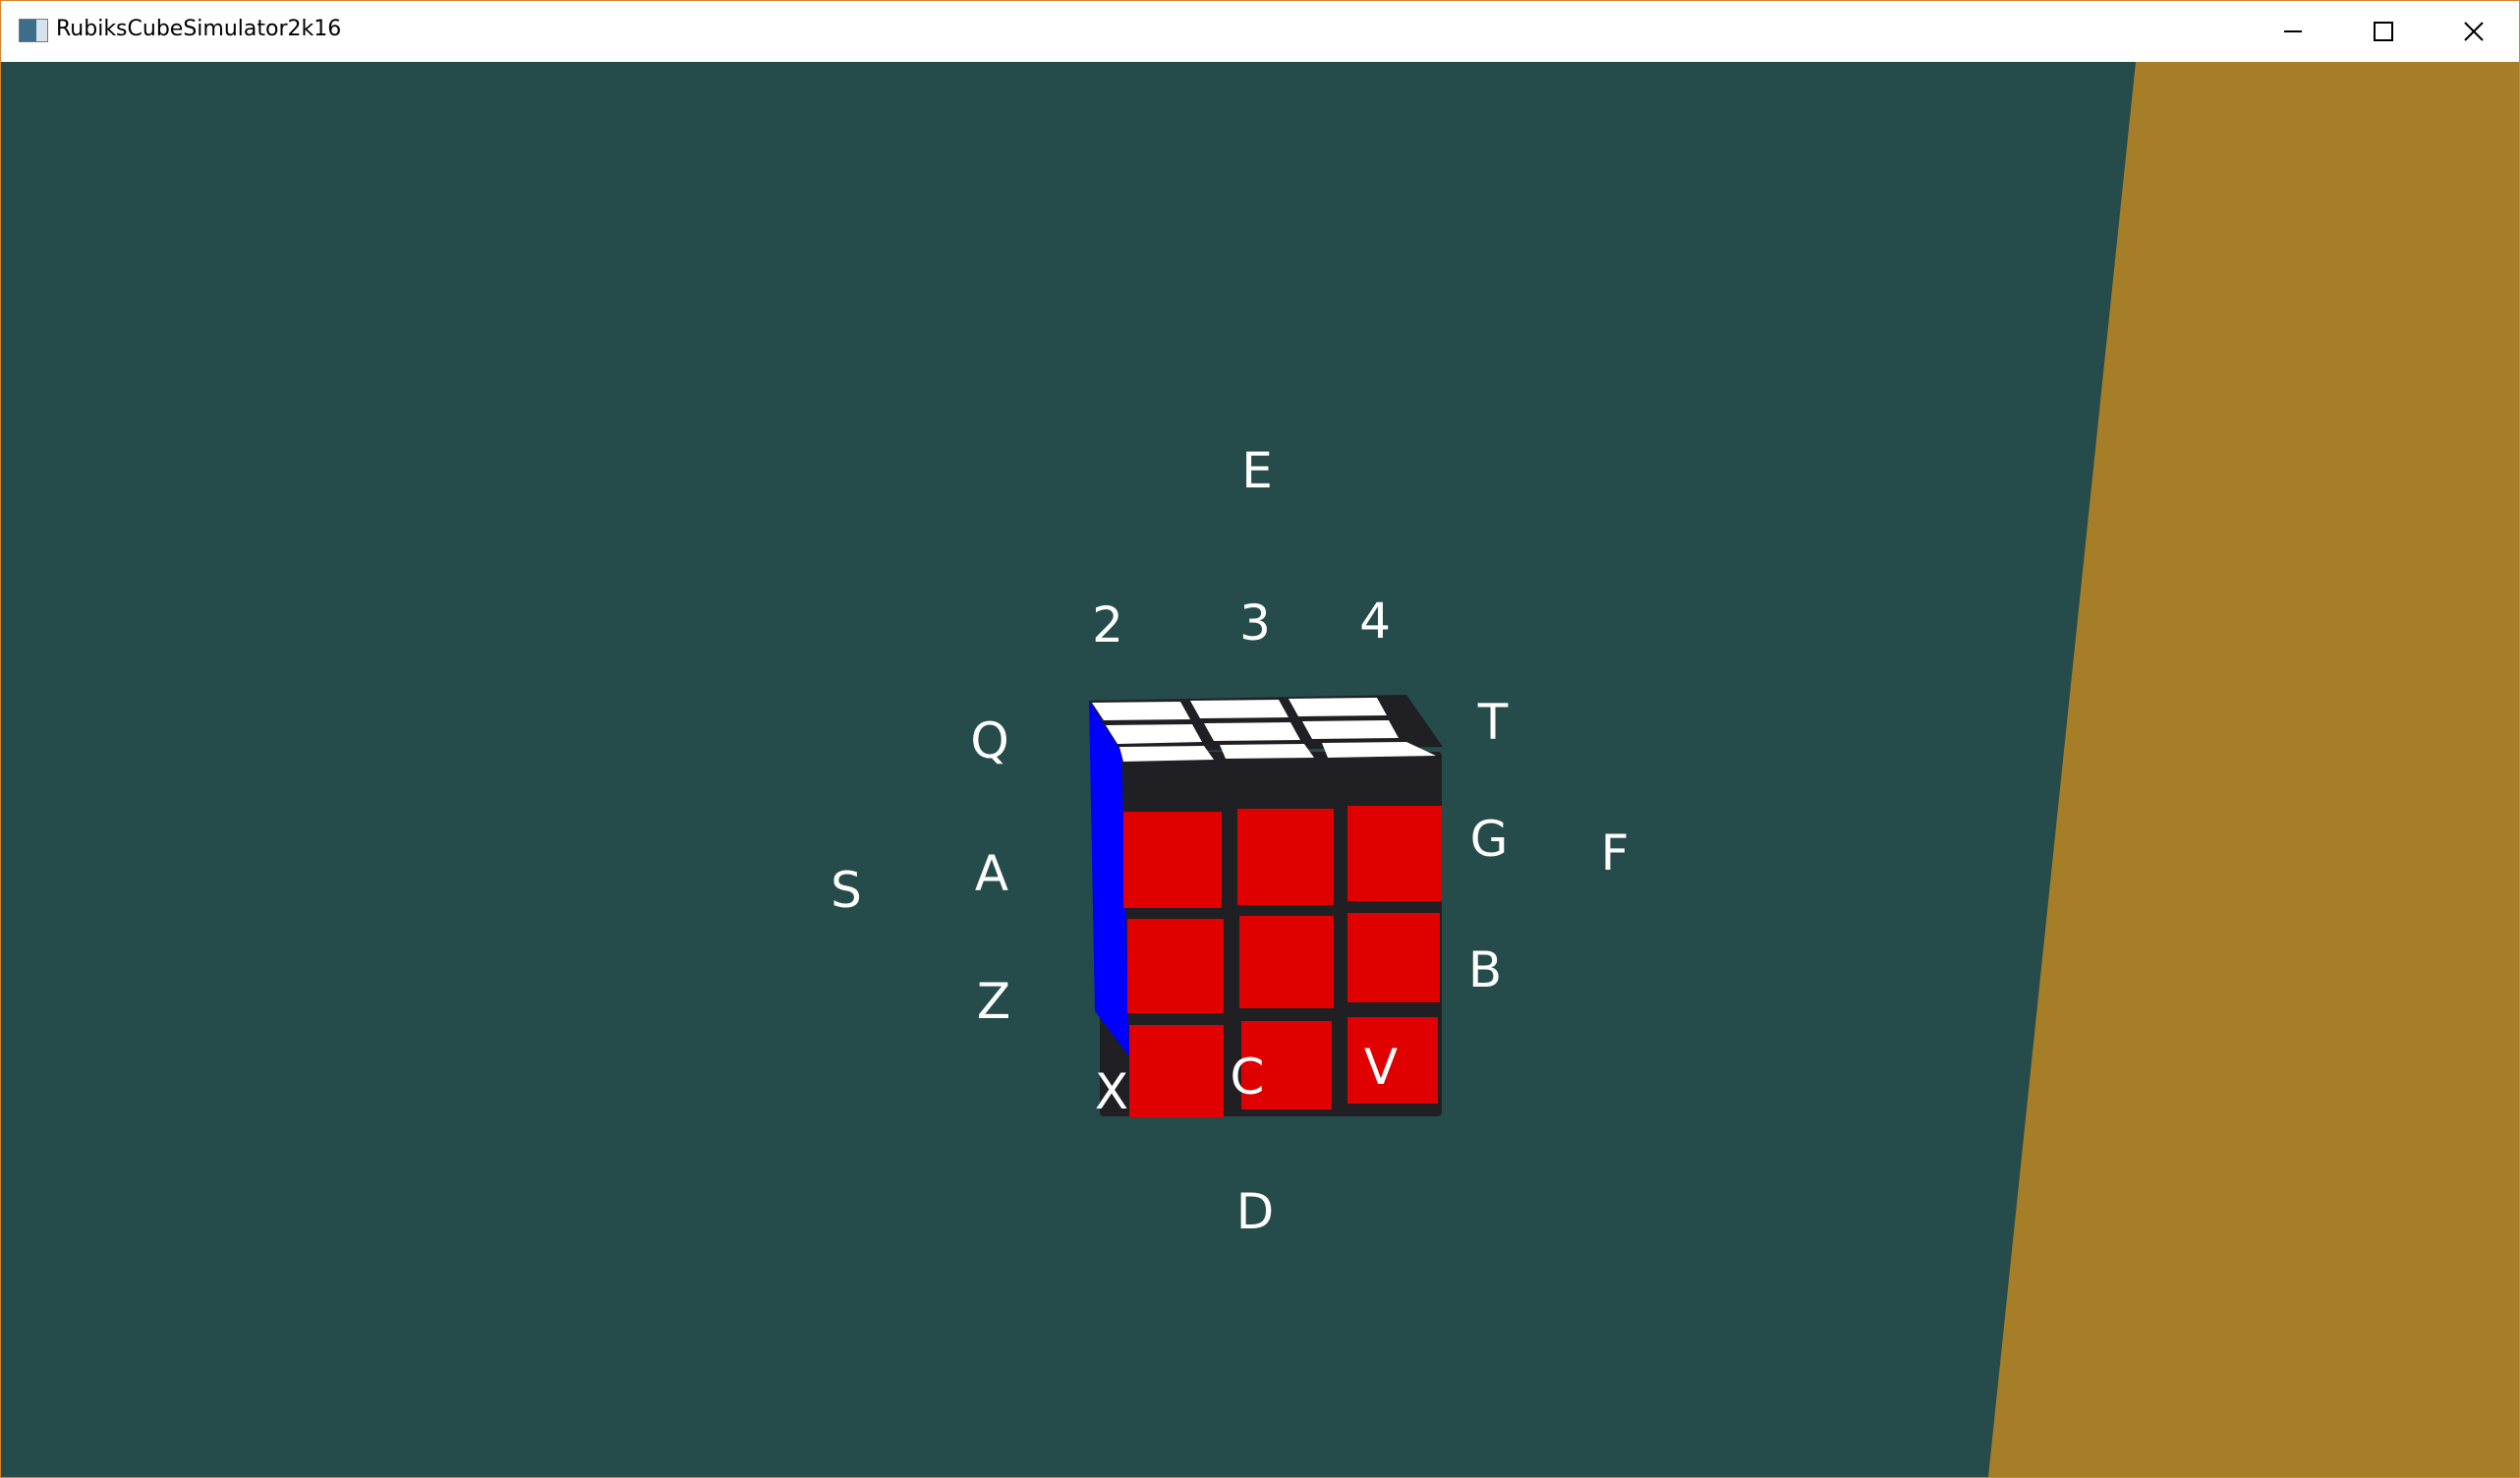 Image resolution: width=2520 pixels, height=1478 pixels. I want to click on rotation-key-4: 4, so click(1375, 621).